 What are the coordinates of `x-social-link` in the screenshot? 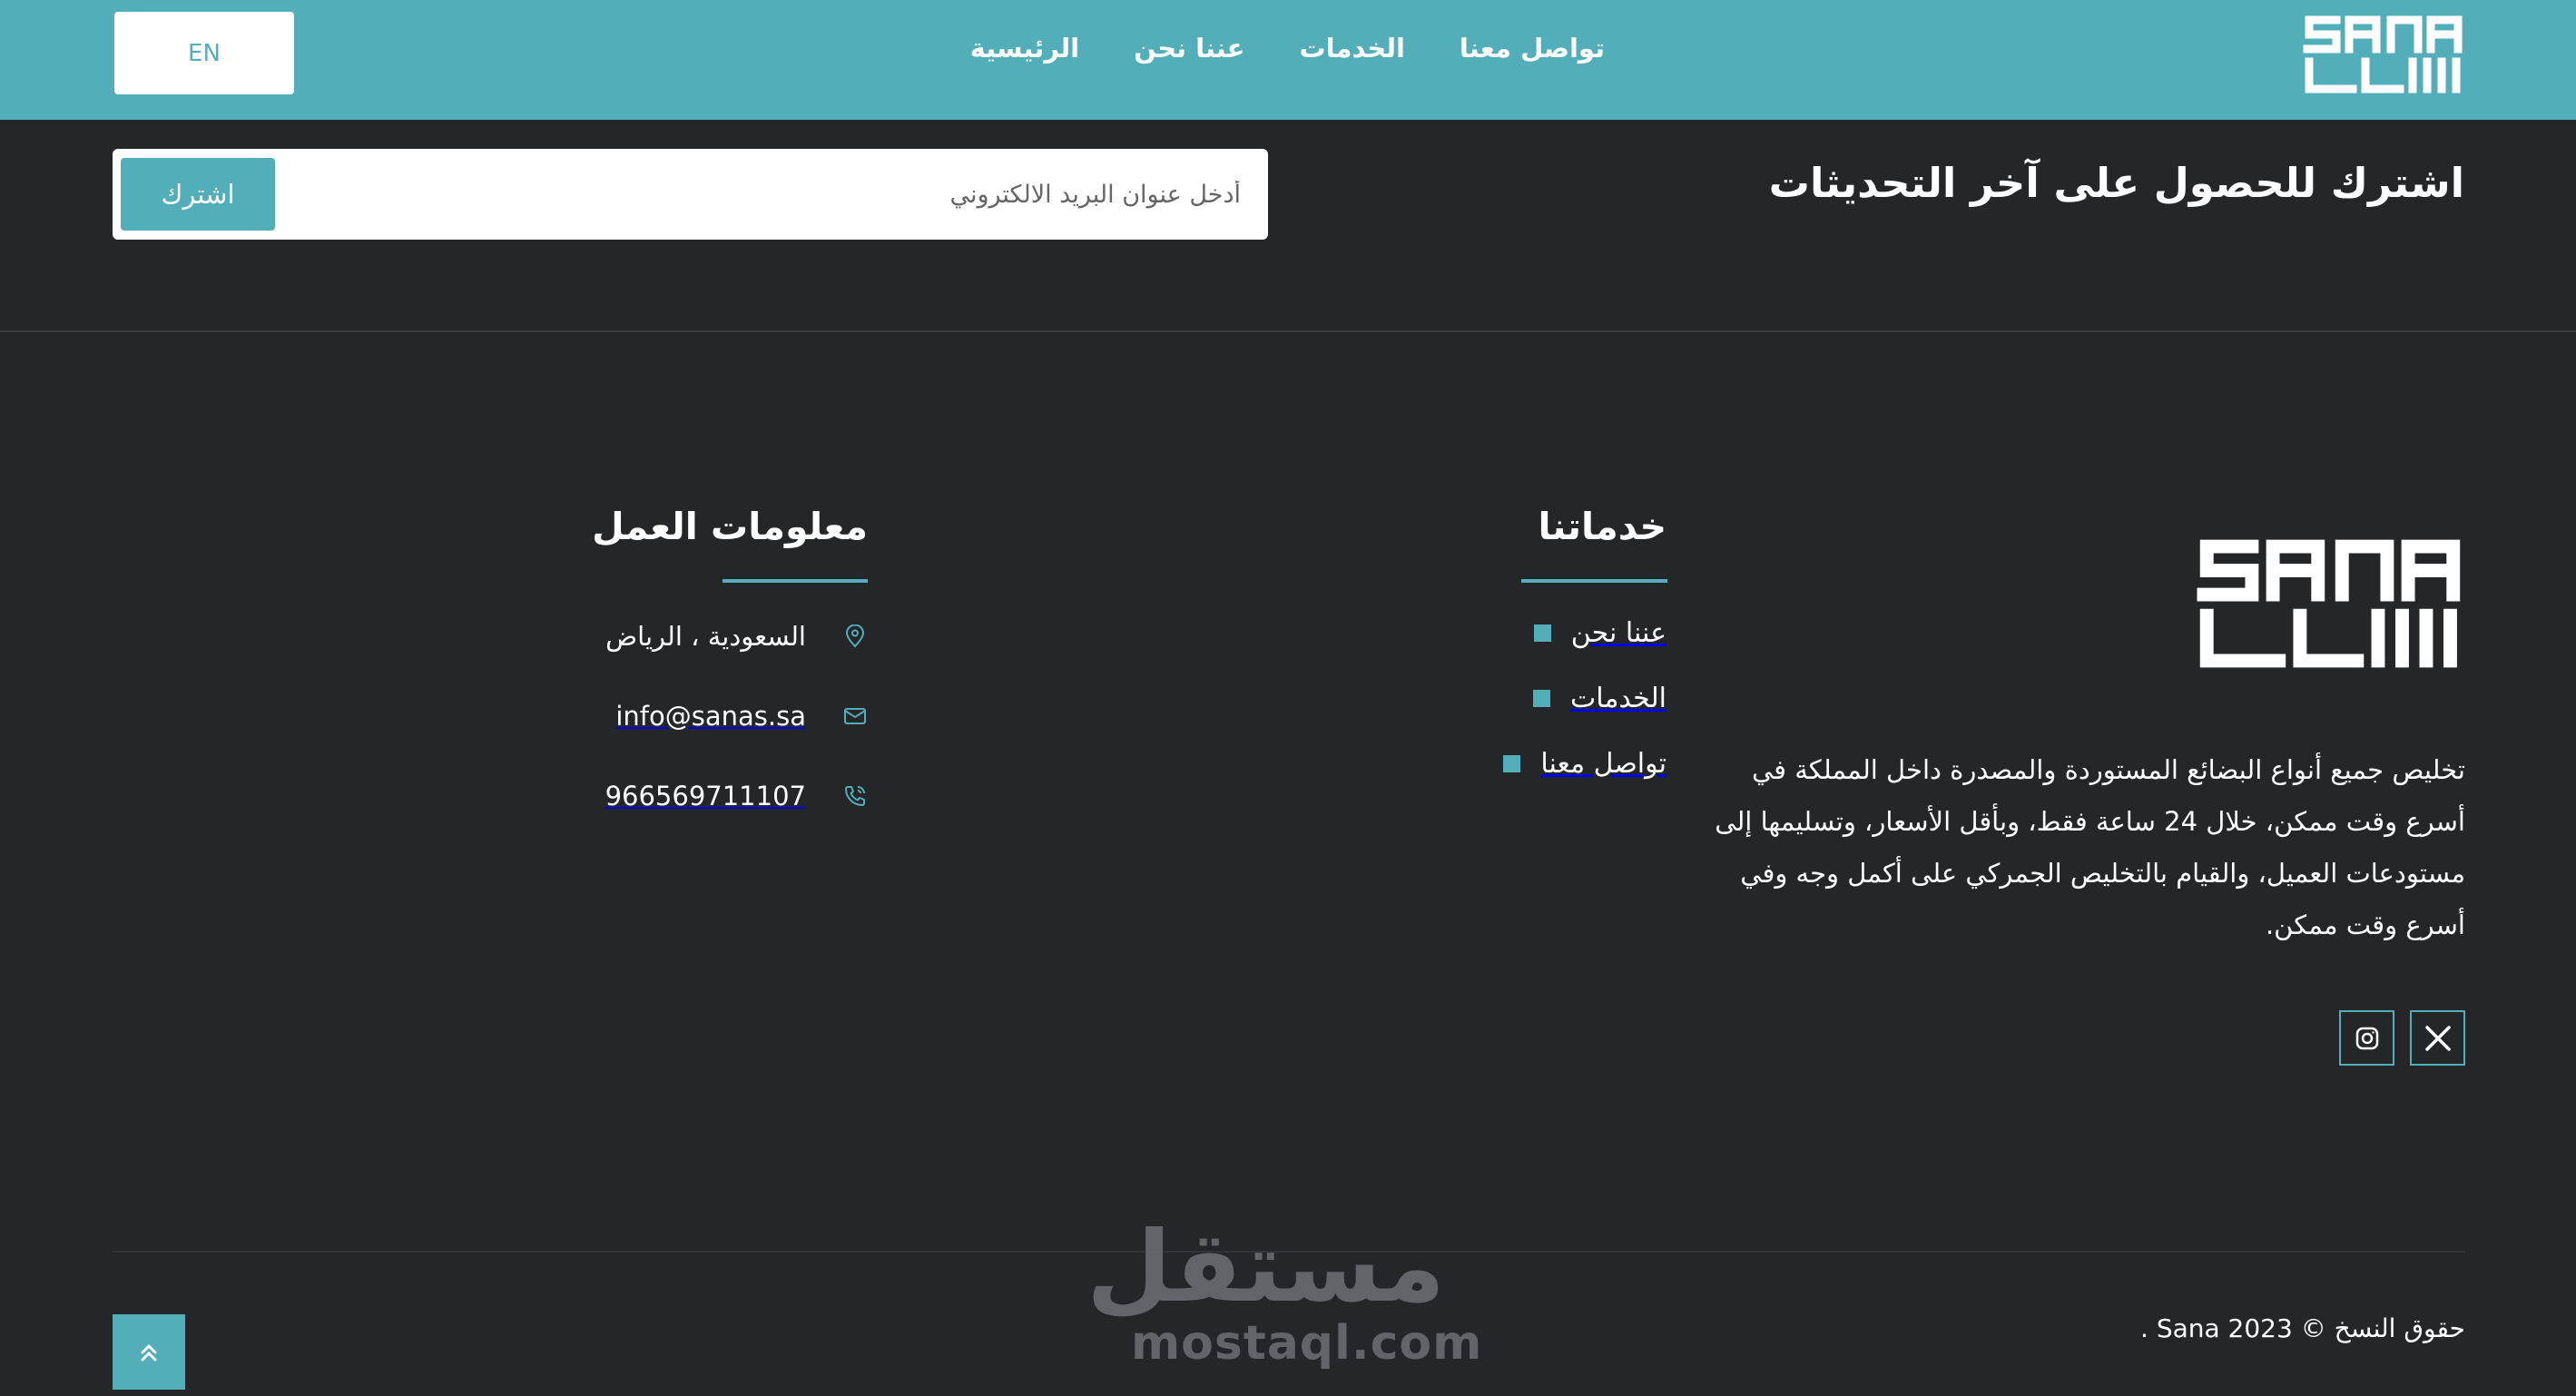 It's located at (2437, 1038).